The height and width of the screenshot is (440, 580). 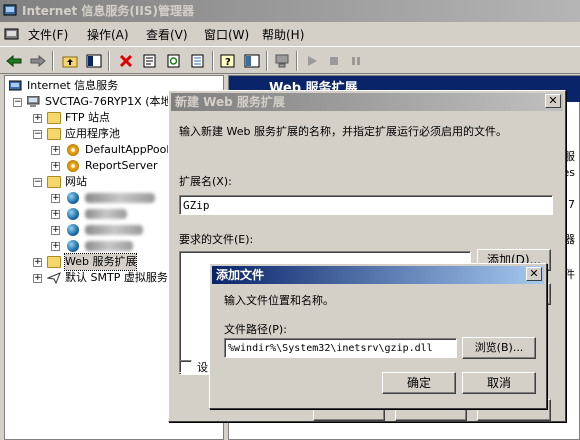 I want to click on tree-label: DefaultAppPool, so click(x=127, y=149).